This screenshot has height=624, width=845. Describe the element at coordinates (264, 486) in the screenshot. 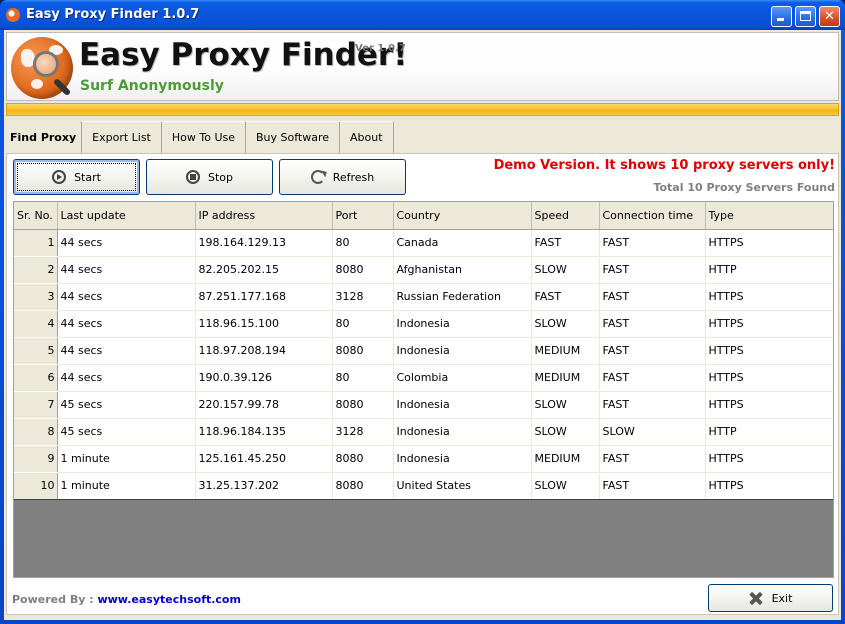

I see `cell-ip-address: 31.25.137.202` at that location.